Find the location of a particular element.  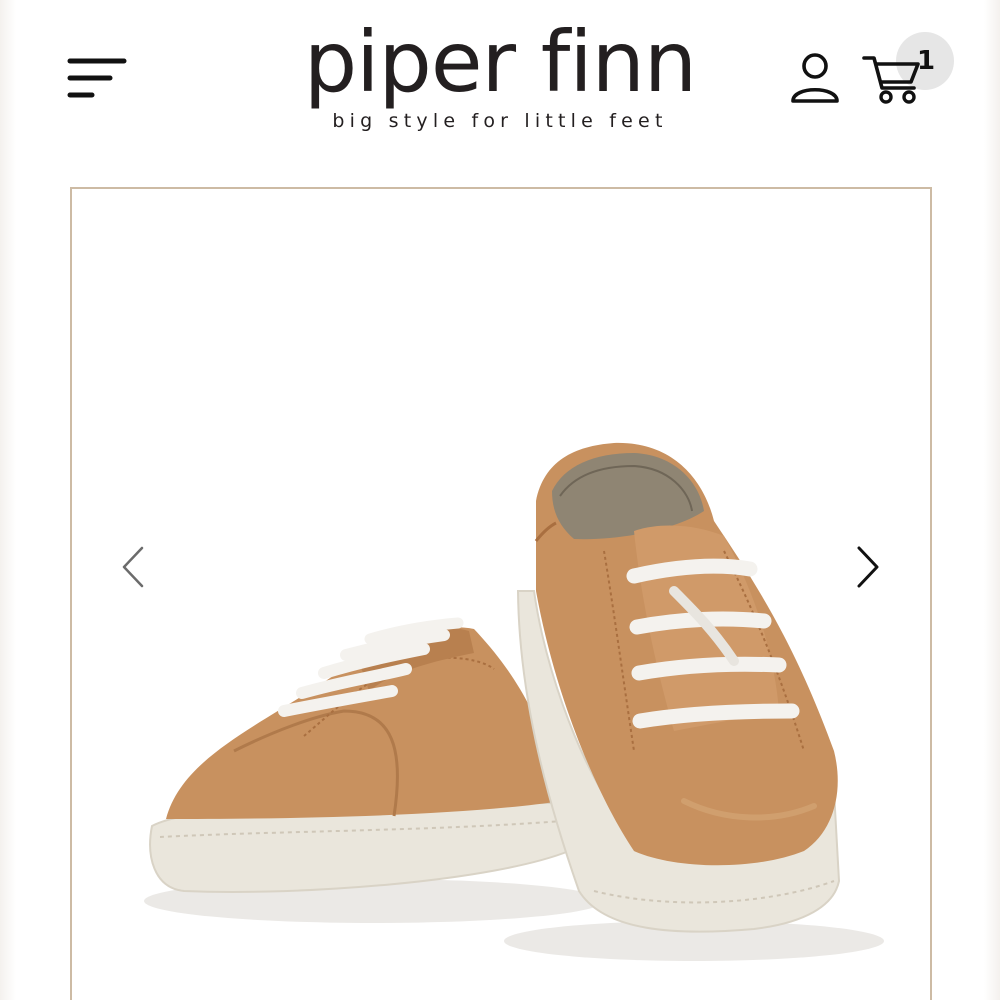

brand-logo: piper finn big style for little feet is located at coordinates (500, 79).